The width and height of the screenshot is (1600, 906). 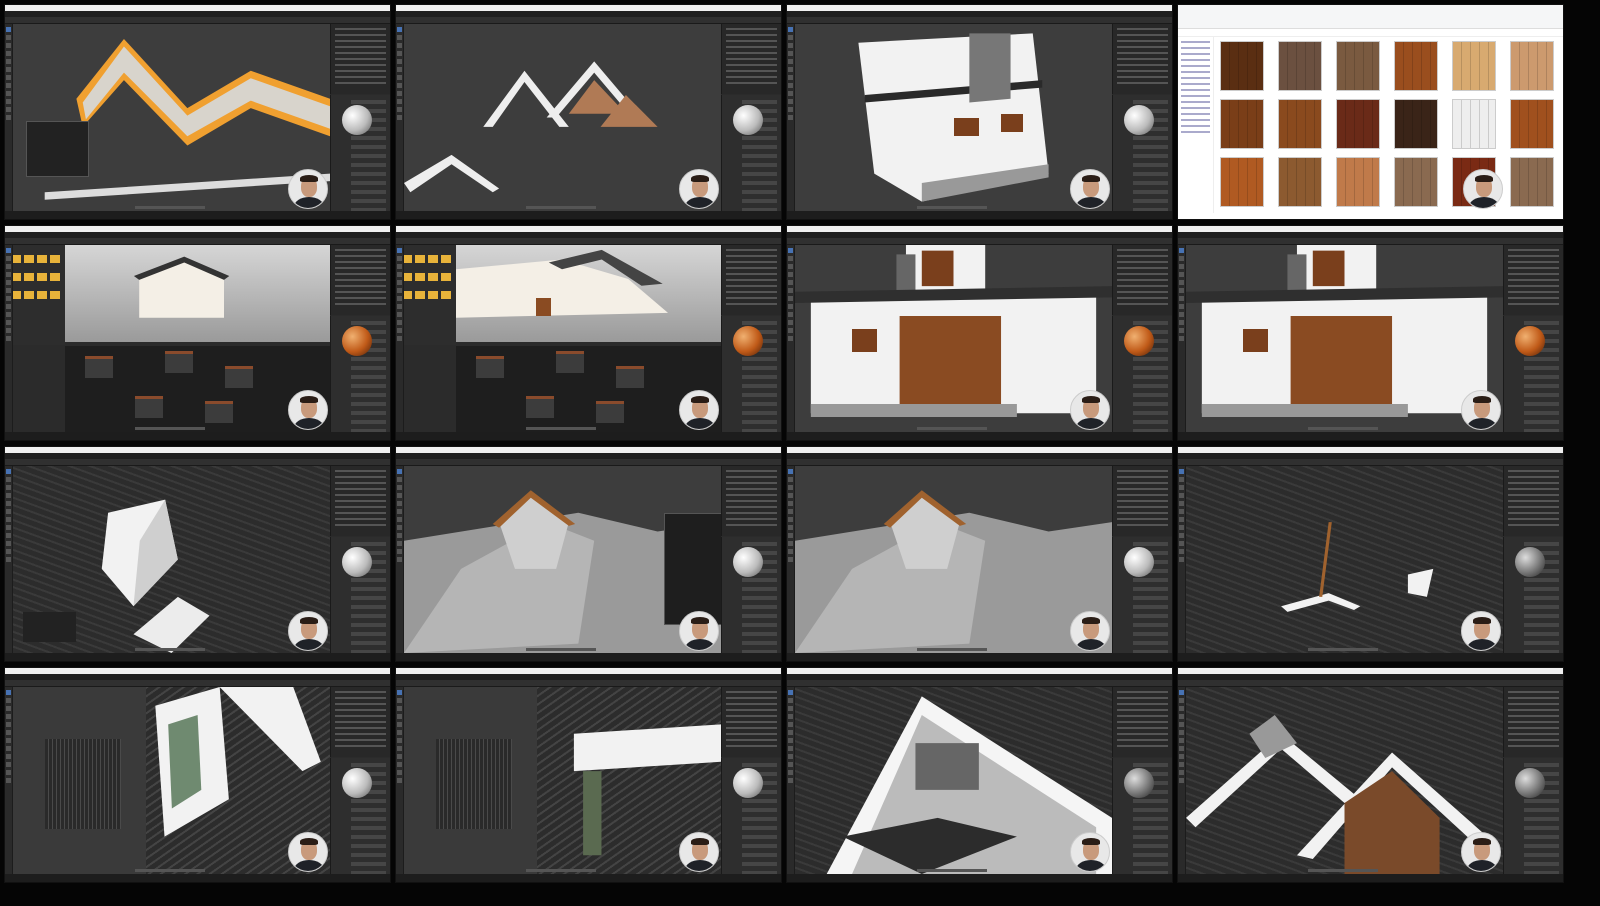 What do you see at coordinates (1343, 428) in the screenshot?
I see `timeline-controls` at bounding box center [1343, 428].